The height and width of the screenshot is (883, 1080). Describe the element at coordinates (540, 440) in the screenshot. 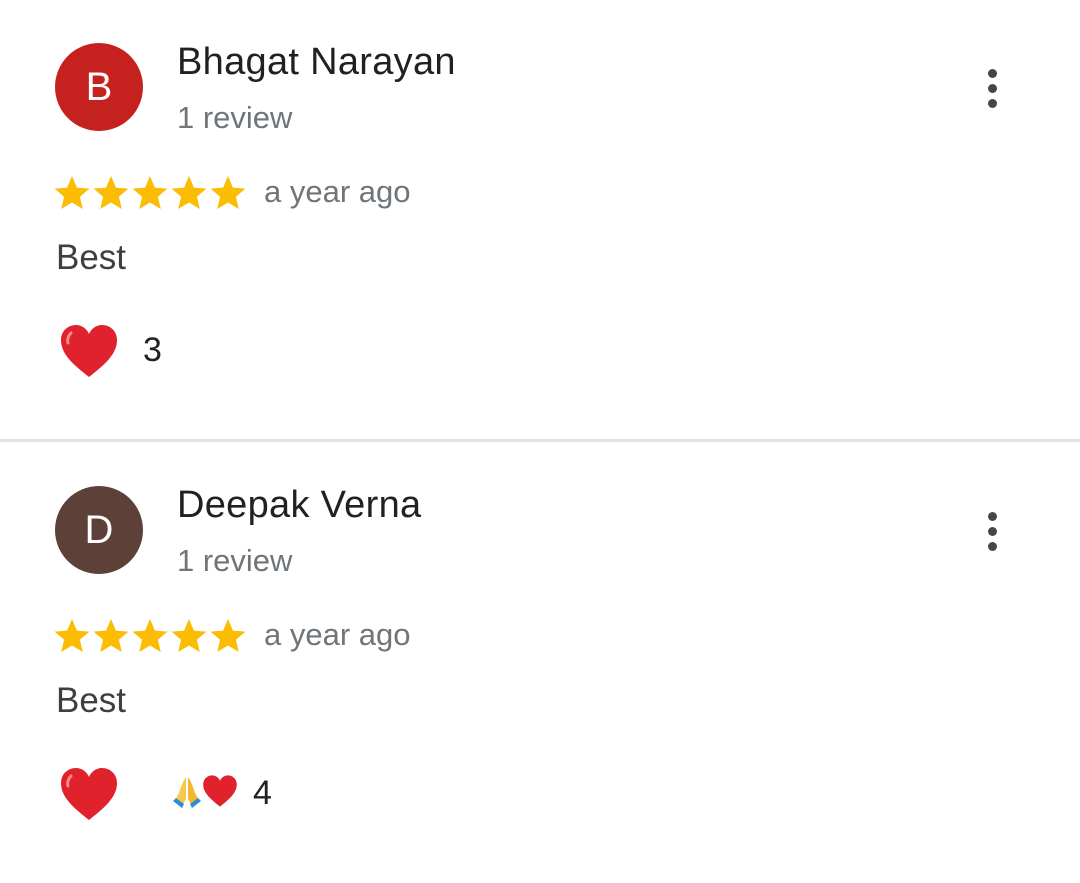

I see `divider` at that location.